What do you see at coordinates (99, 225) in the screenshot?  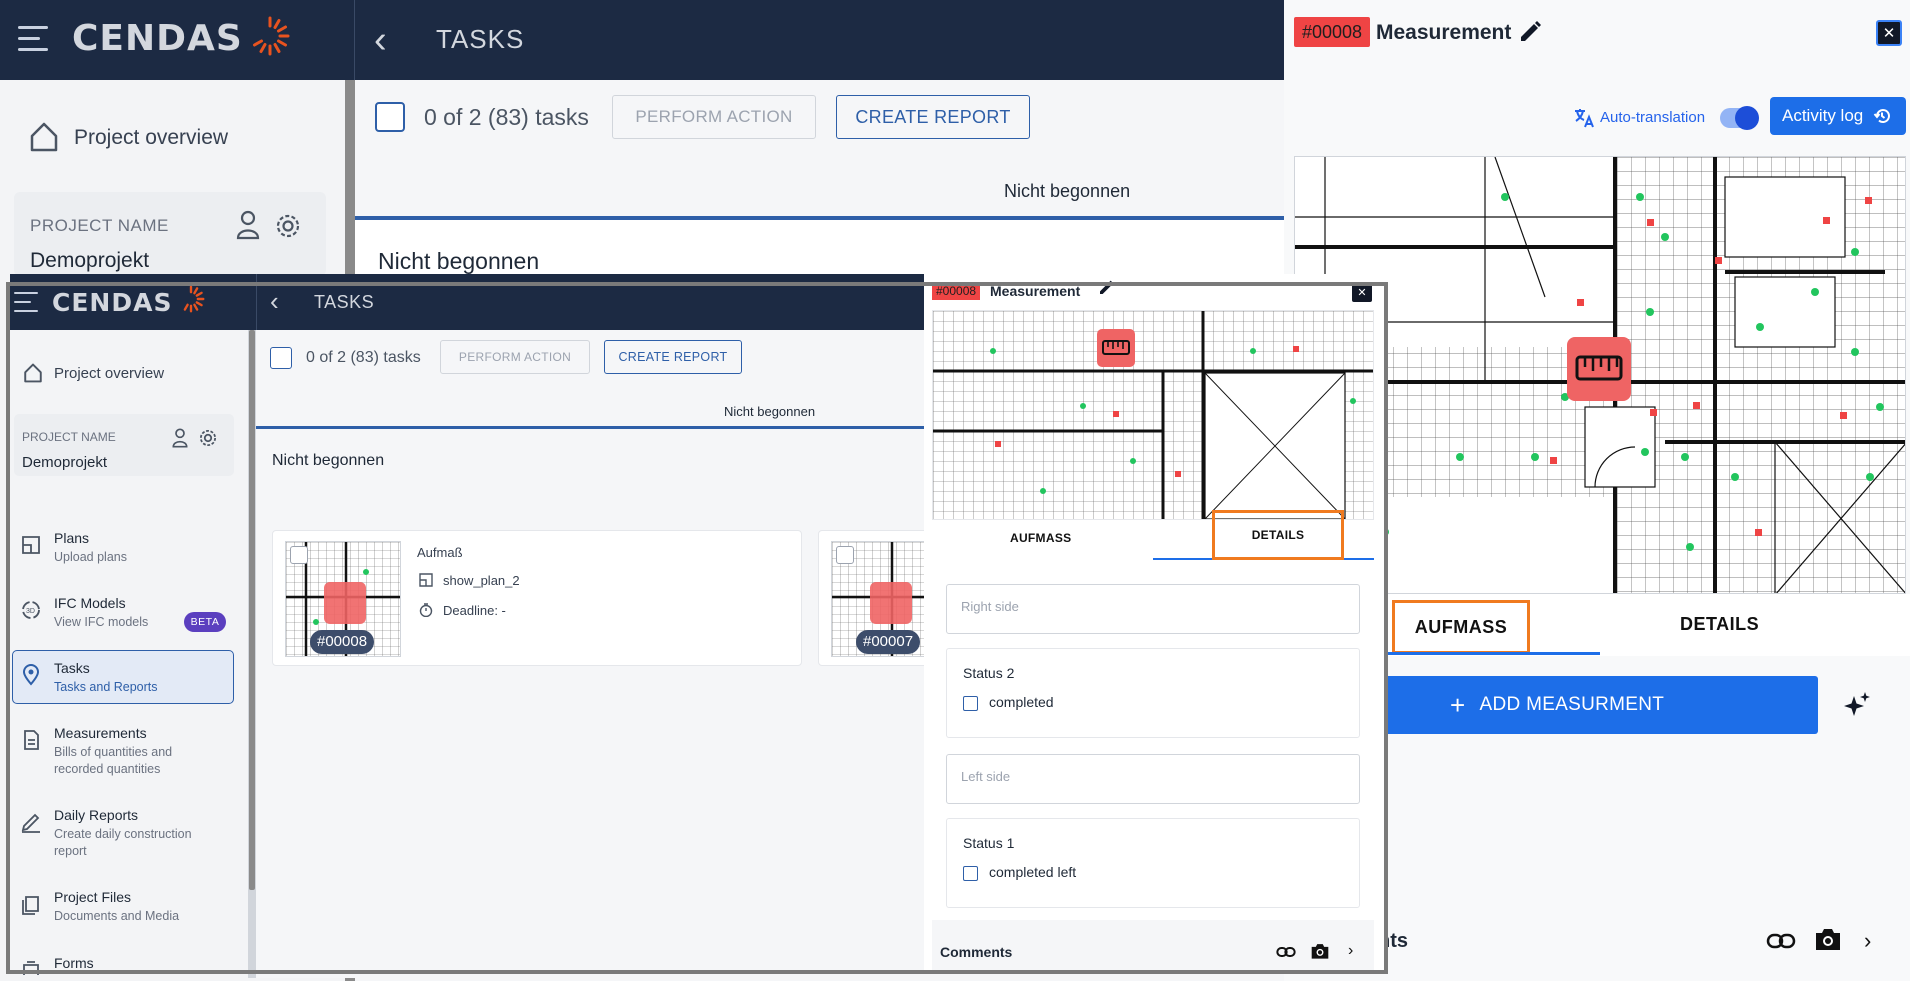 I see `project-name-label: PROJECT NAME` at bounding box center [99, 225].